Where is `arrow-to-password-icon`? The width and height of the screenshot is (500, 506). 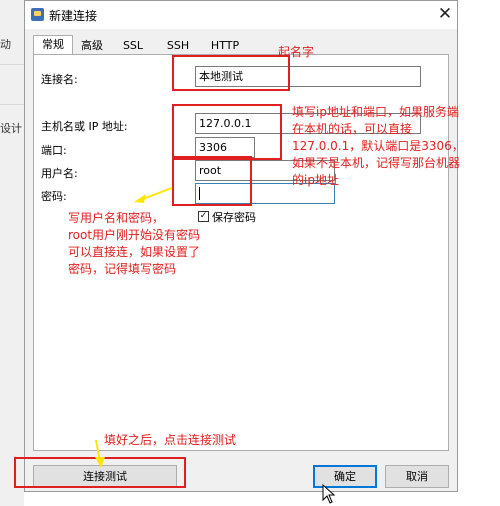 arrow-to-password-icon is located at coordinates (153, 195).